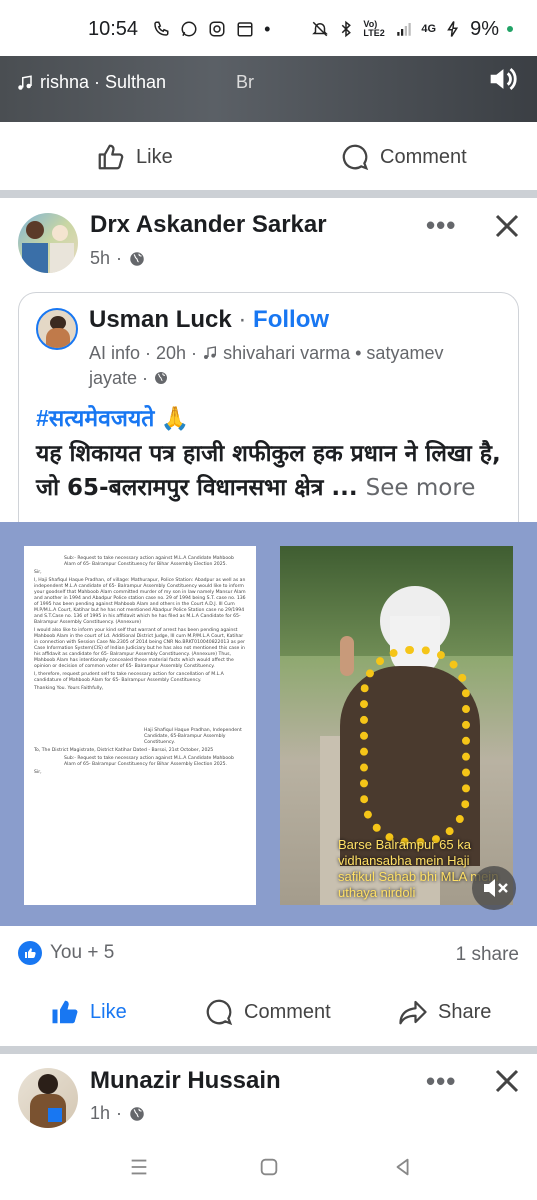 This screenshot has height=1200, width=537. I want to click on shared-author-line: Usman Luck · Follow, so click(209, 319).